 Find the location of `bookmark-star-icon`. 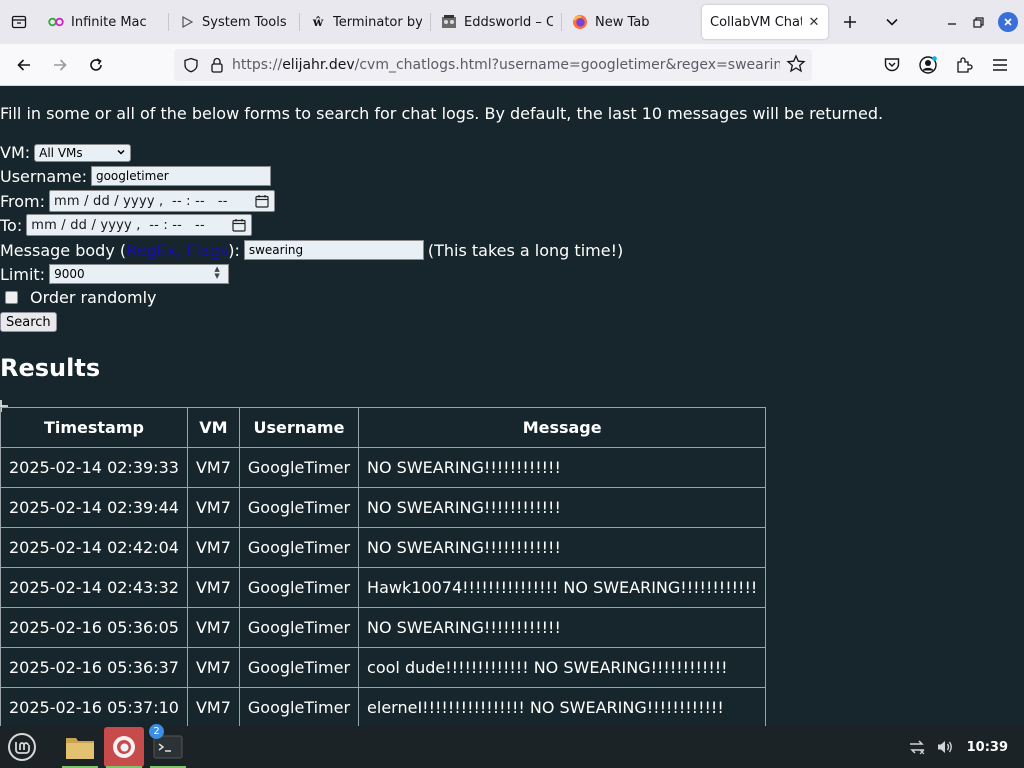

bookmark-star-icon is located at coordinates (796, 66).